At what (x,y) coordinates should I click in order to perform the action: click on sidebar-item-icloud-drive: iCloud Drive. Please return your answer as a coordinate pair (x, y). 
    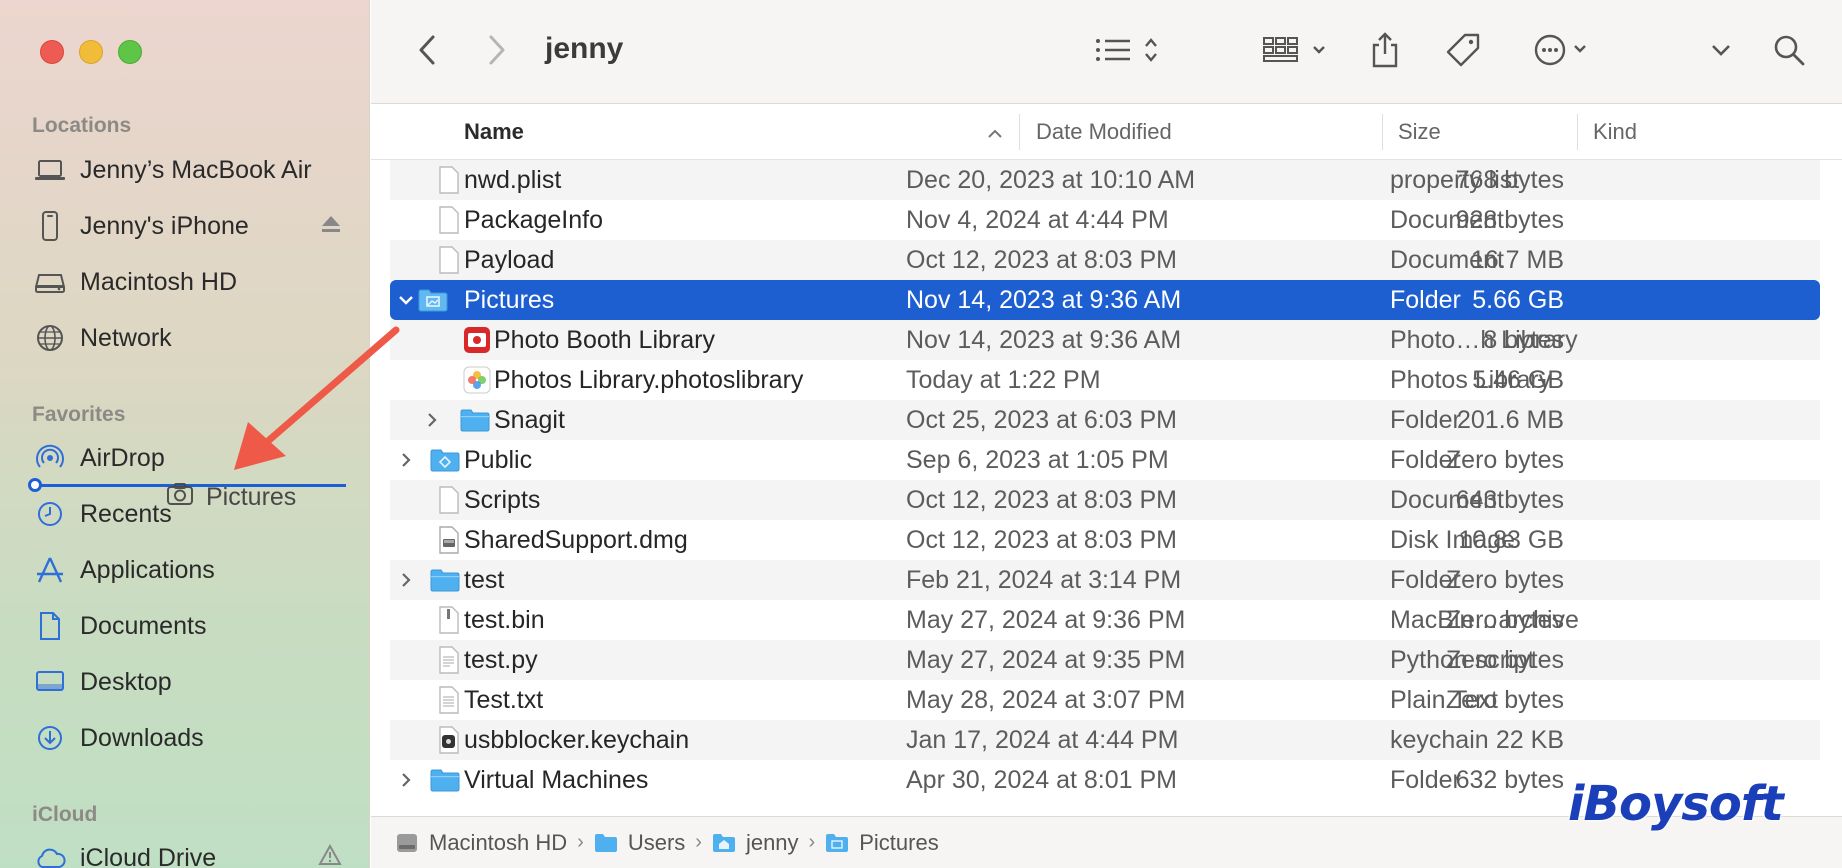
    Looking at the image, I should click on (194, 854).